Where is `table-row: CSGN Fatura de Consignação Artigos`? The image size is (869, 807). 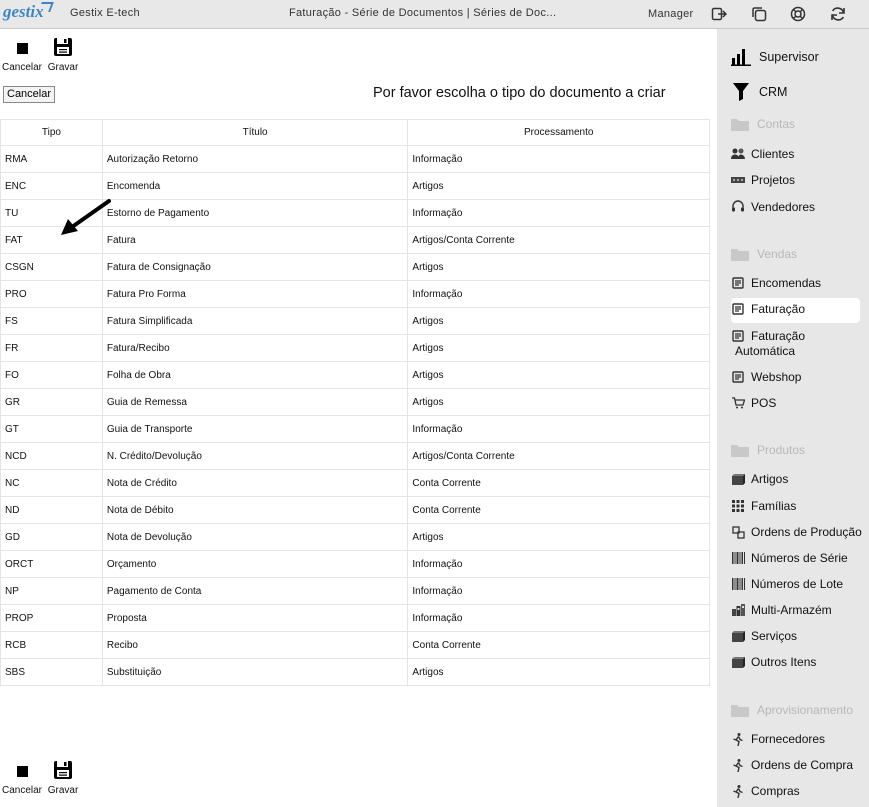
table-row: CSGN Fatura de Consignação Artigos is located at coordinates (355, 267).